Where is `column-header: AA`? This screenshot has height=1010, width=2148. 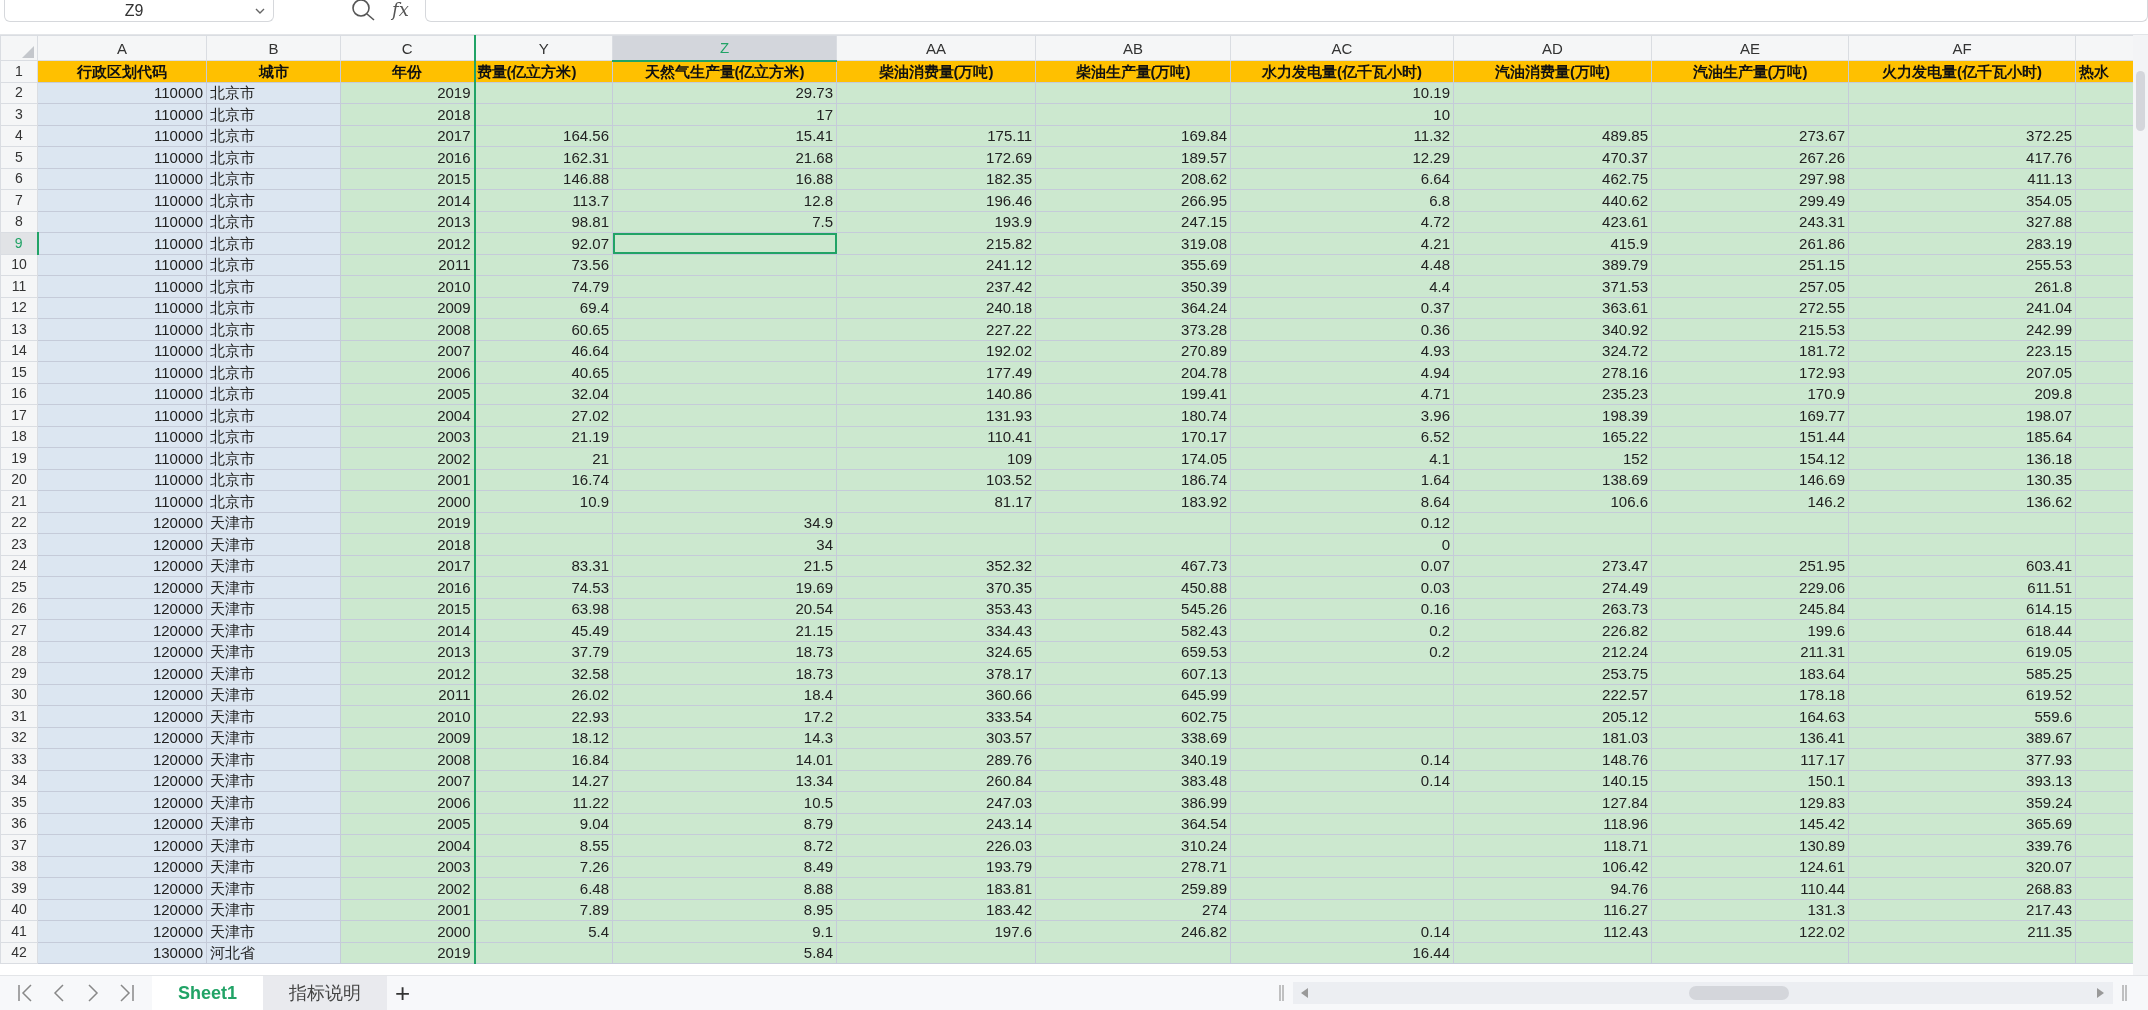 column-header: AA is located at coordinates (936, 48).